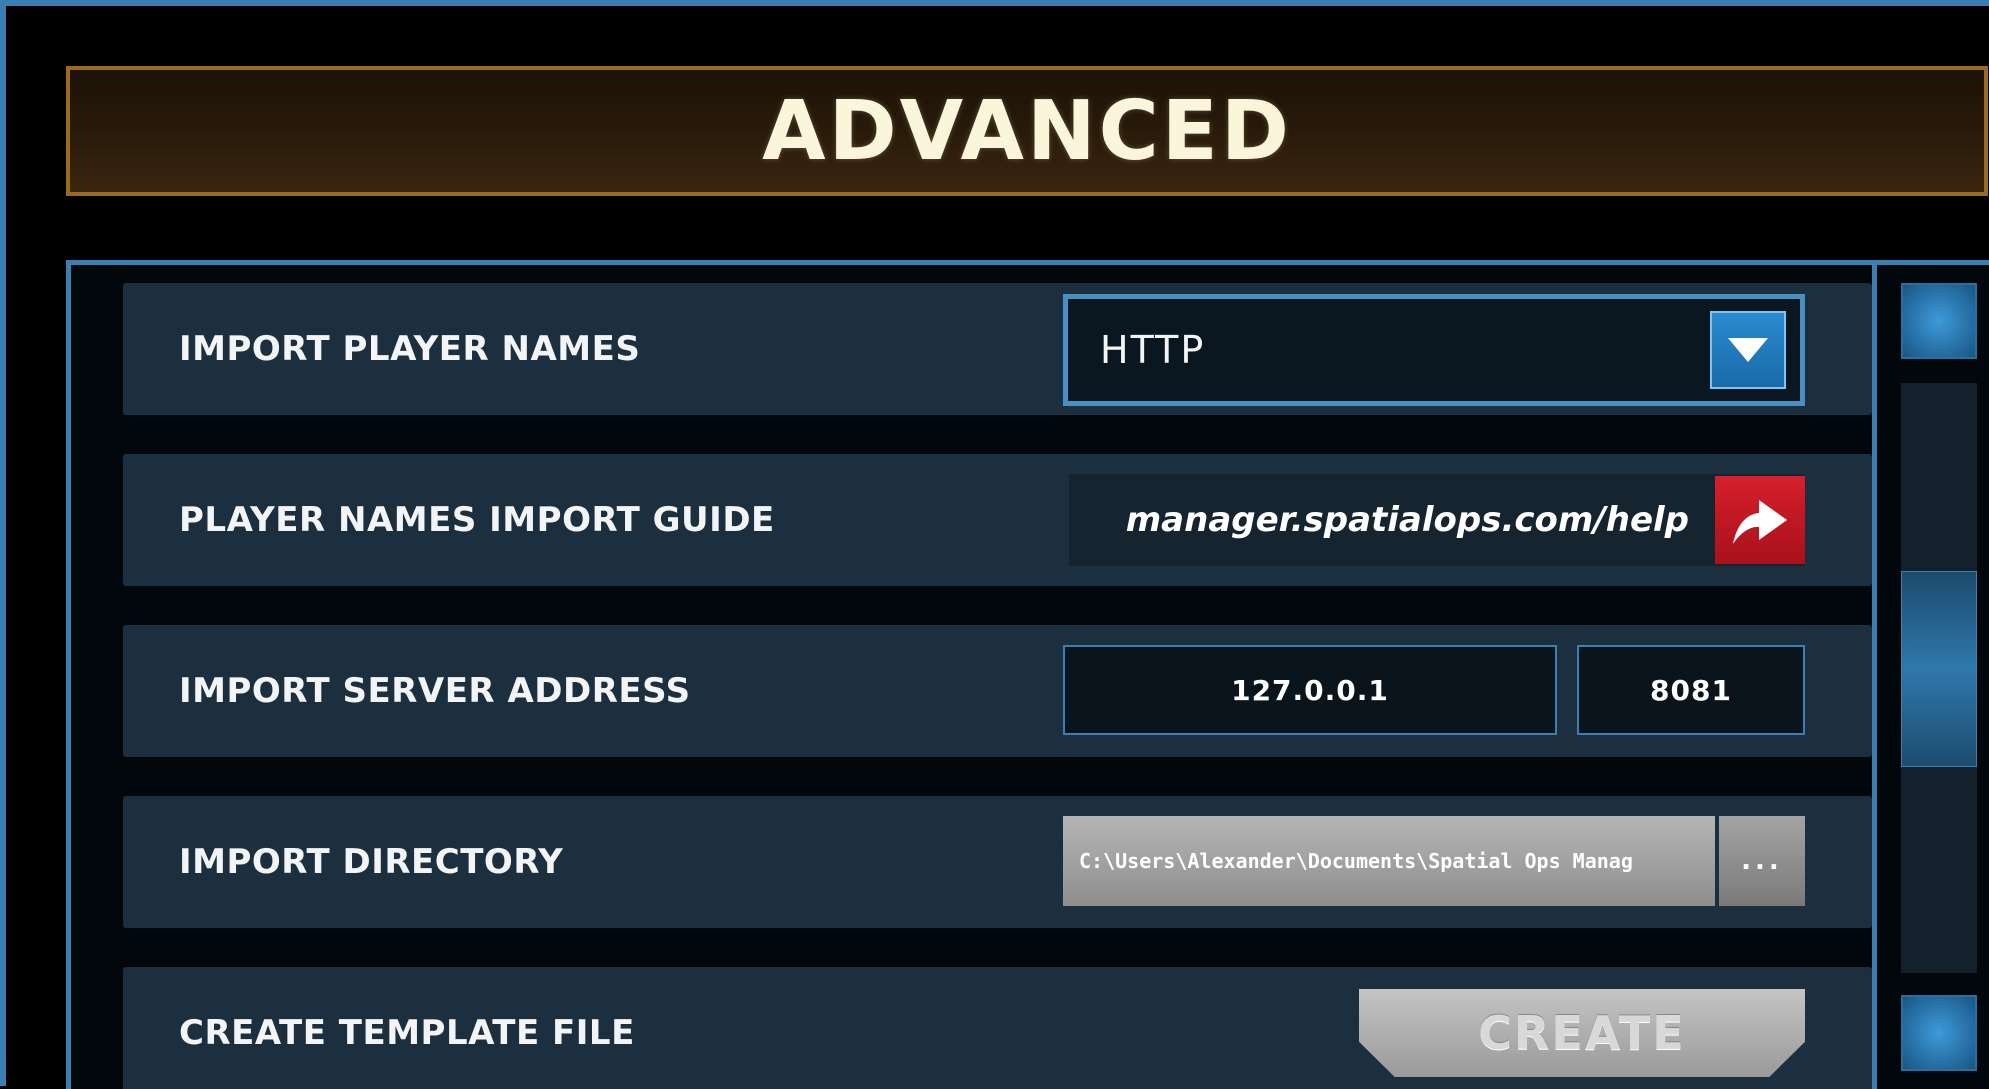  Describe the element at coordinates (1379, 520) in the screenshot. I see `guide-link: manager.spatialops.com/help` at that location.